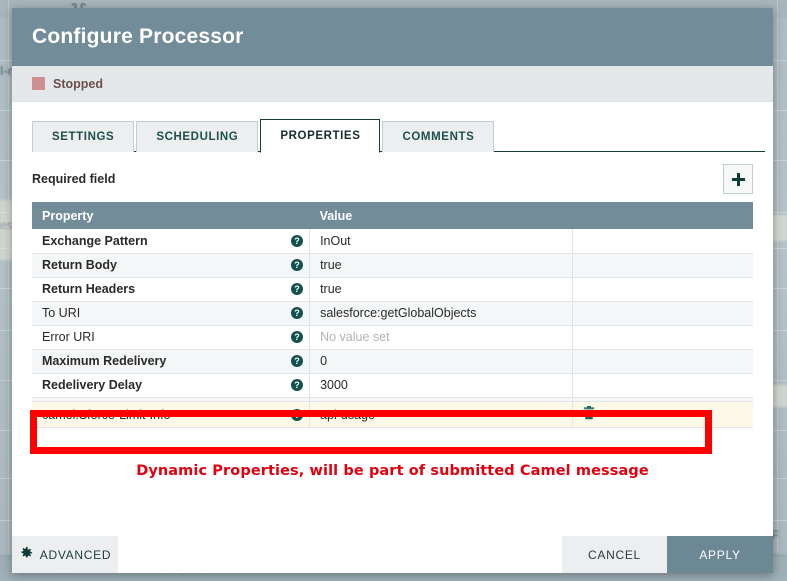 The height and width of the screenshot is (581, 787). What do you see at coordinates (171, 385) in the screenshot?
I see `property-name-cell: Redelivery Delay ?` at bounding box center [171, 385].